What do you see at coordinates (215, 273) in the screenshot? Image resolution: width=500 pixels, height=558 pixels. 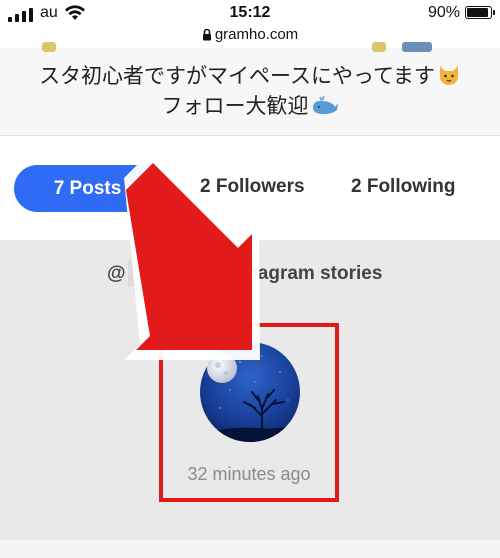 I see `divider` at bounding box center [215, 273].